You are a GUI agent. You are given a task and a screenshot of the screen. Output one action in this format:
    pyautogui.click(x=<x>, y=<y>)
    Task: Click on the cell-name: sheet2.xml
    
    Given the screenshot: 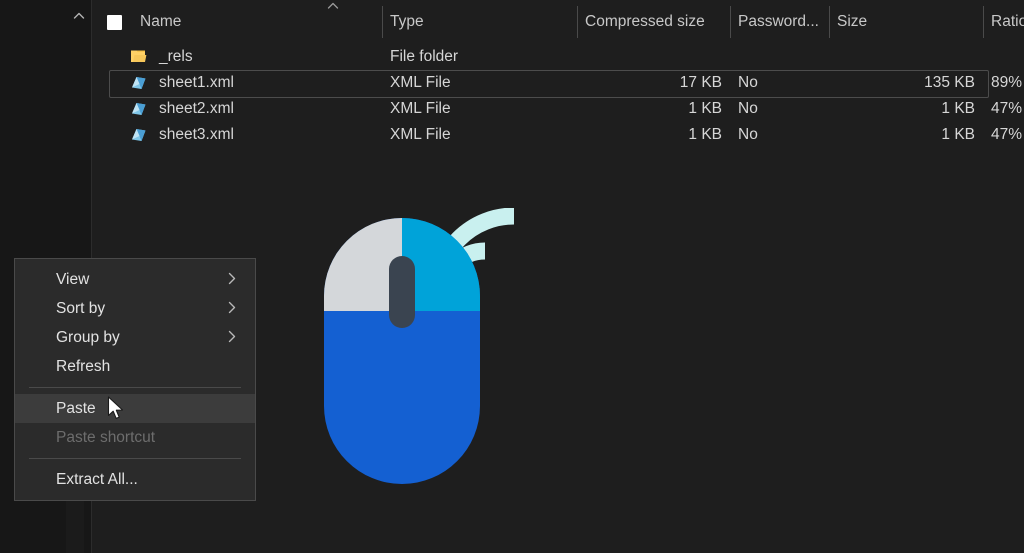 What is the action you would take?
    pyautogui.click(x=196, y=108)
    